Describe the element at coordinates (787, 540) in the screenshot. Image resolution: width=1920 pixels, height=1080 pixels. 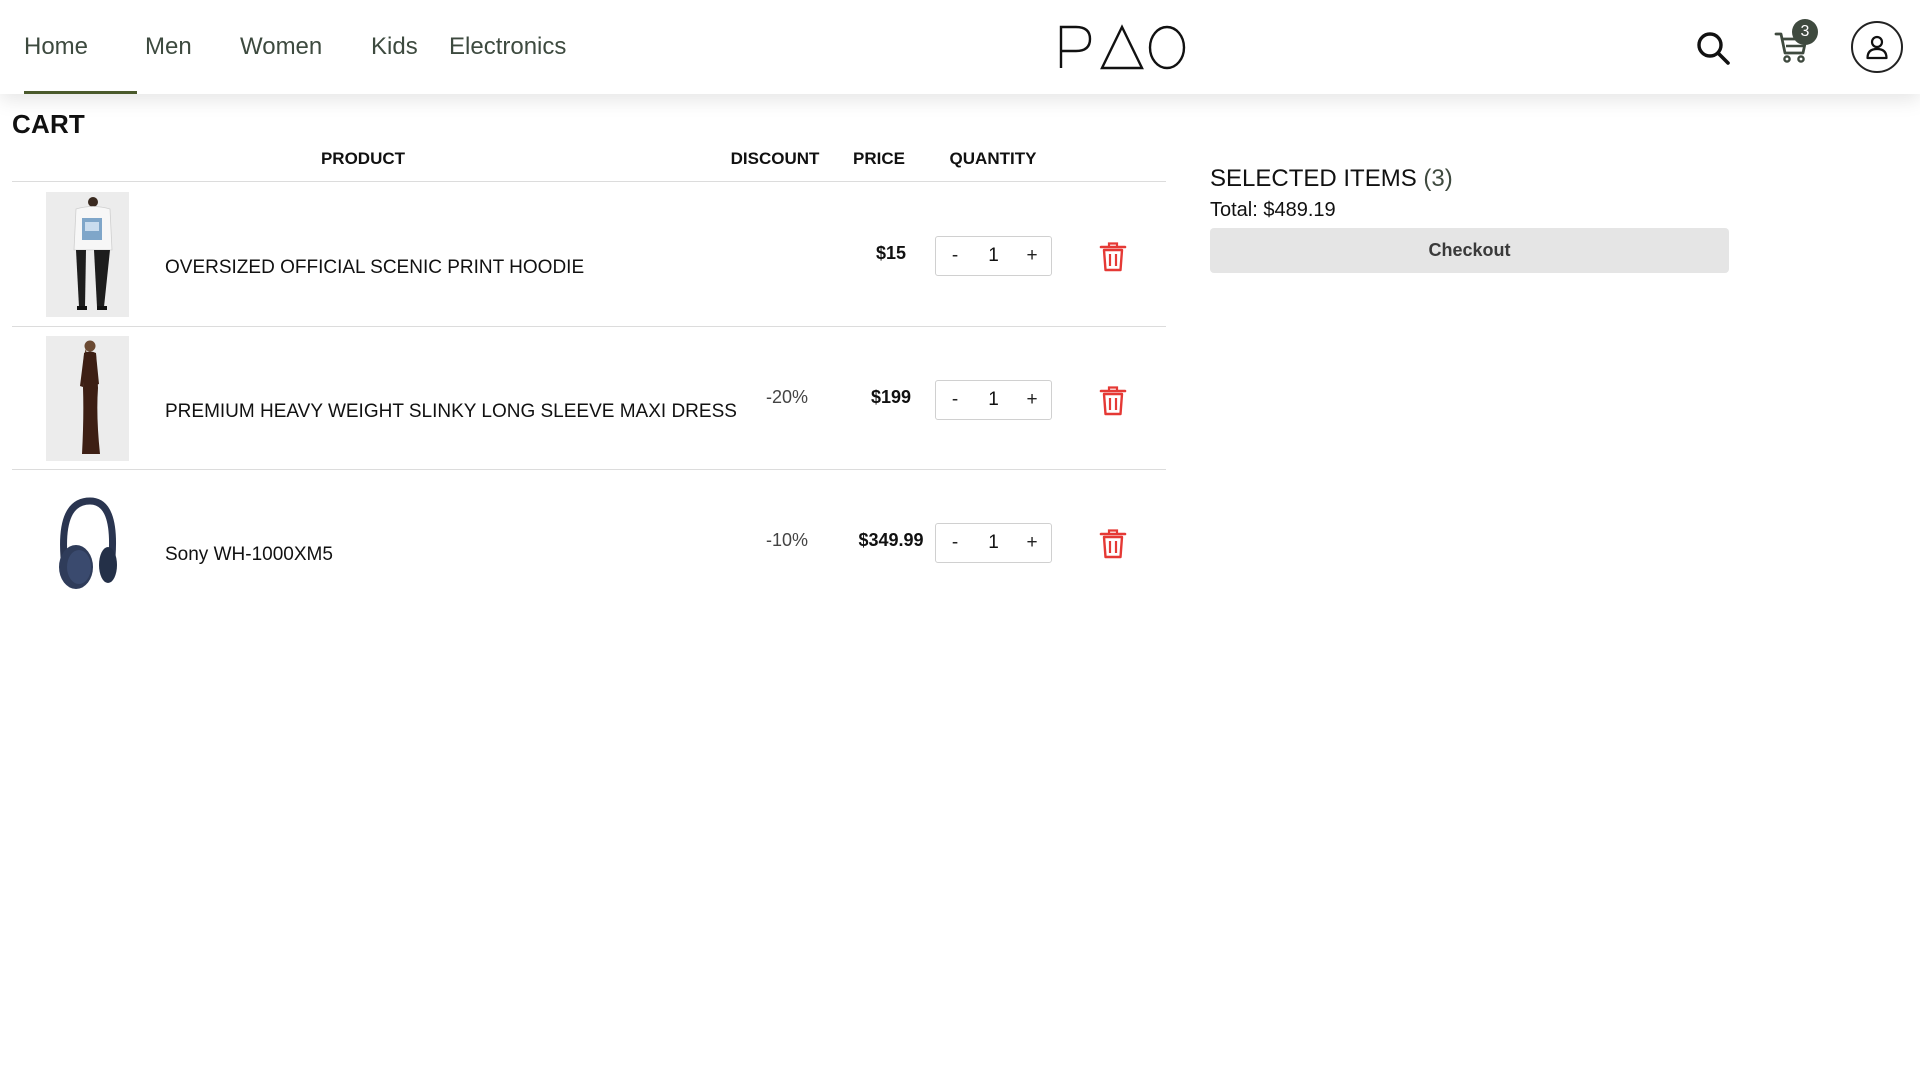
I see `product-discount: -10%` at that location.